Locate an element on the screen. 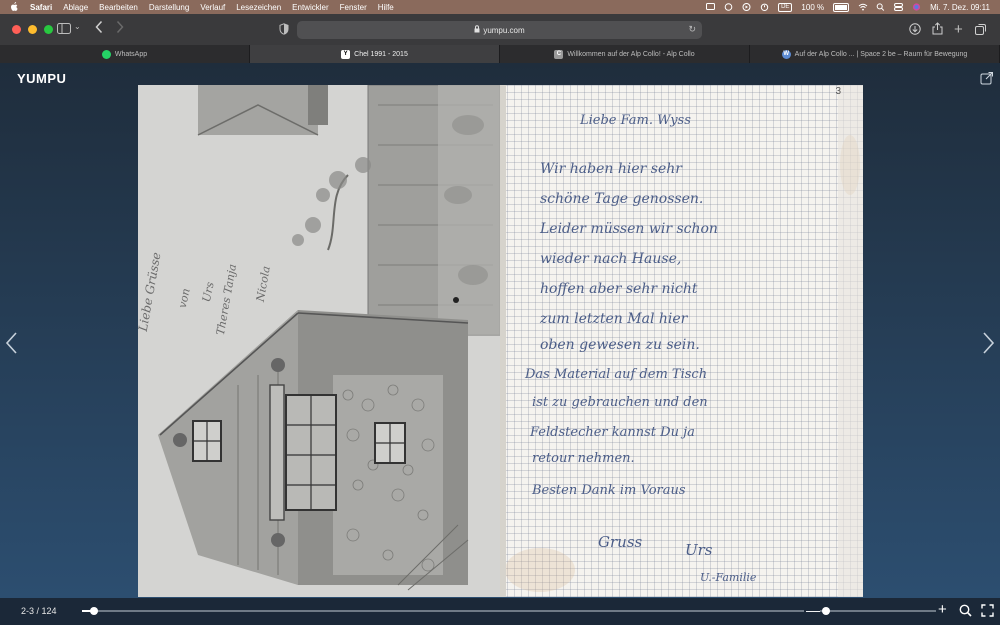 This screenshot has height=625, width=1000. page-number: 3 is located at coordinates (838, 91).